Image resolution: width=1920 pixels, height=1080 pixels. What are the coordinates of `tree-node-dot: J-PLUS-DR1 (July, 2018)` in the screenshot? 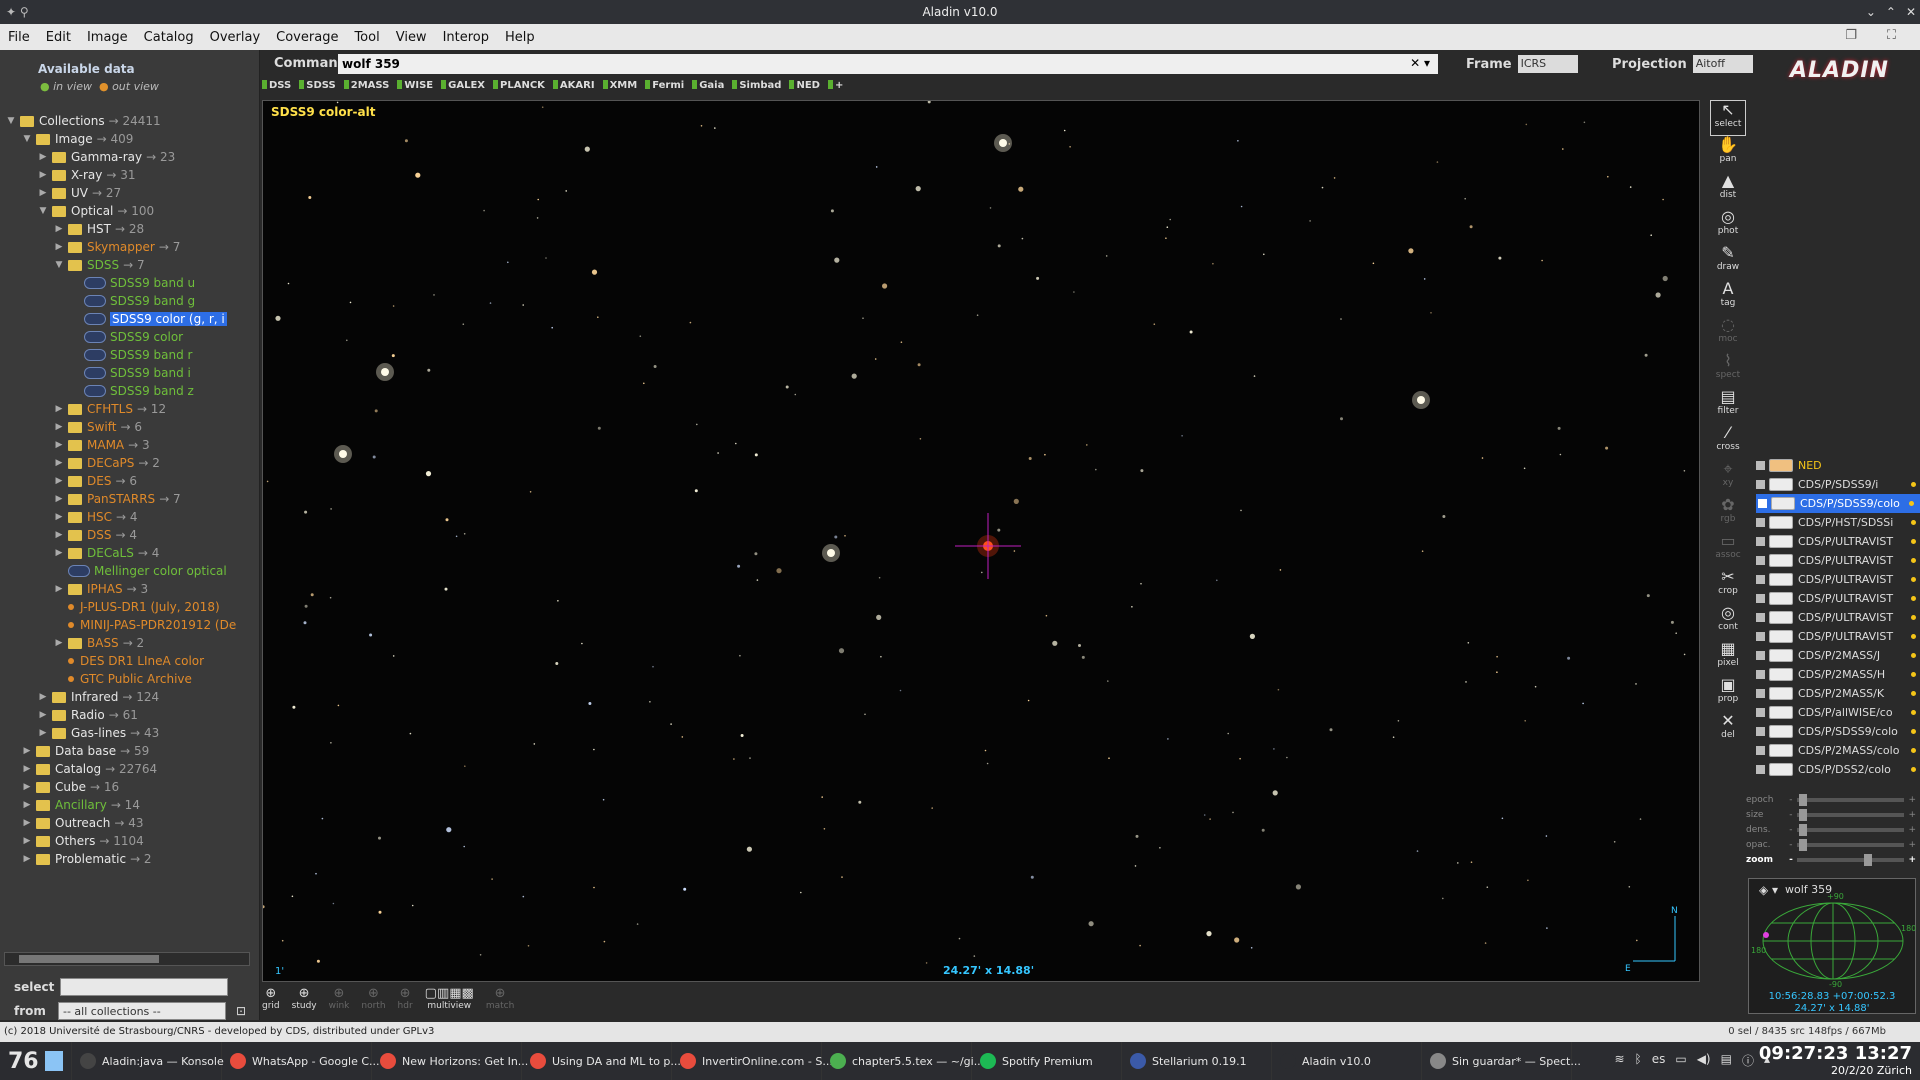 It's located at (131, 607).